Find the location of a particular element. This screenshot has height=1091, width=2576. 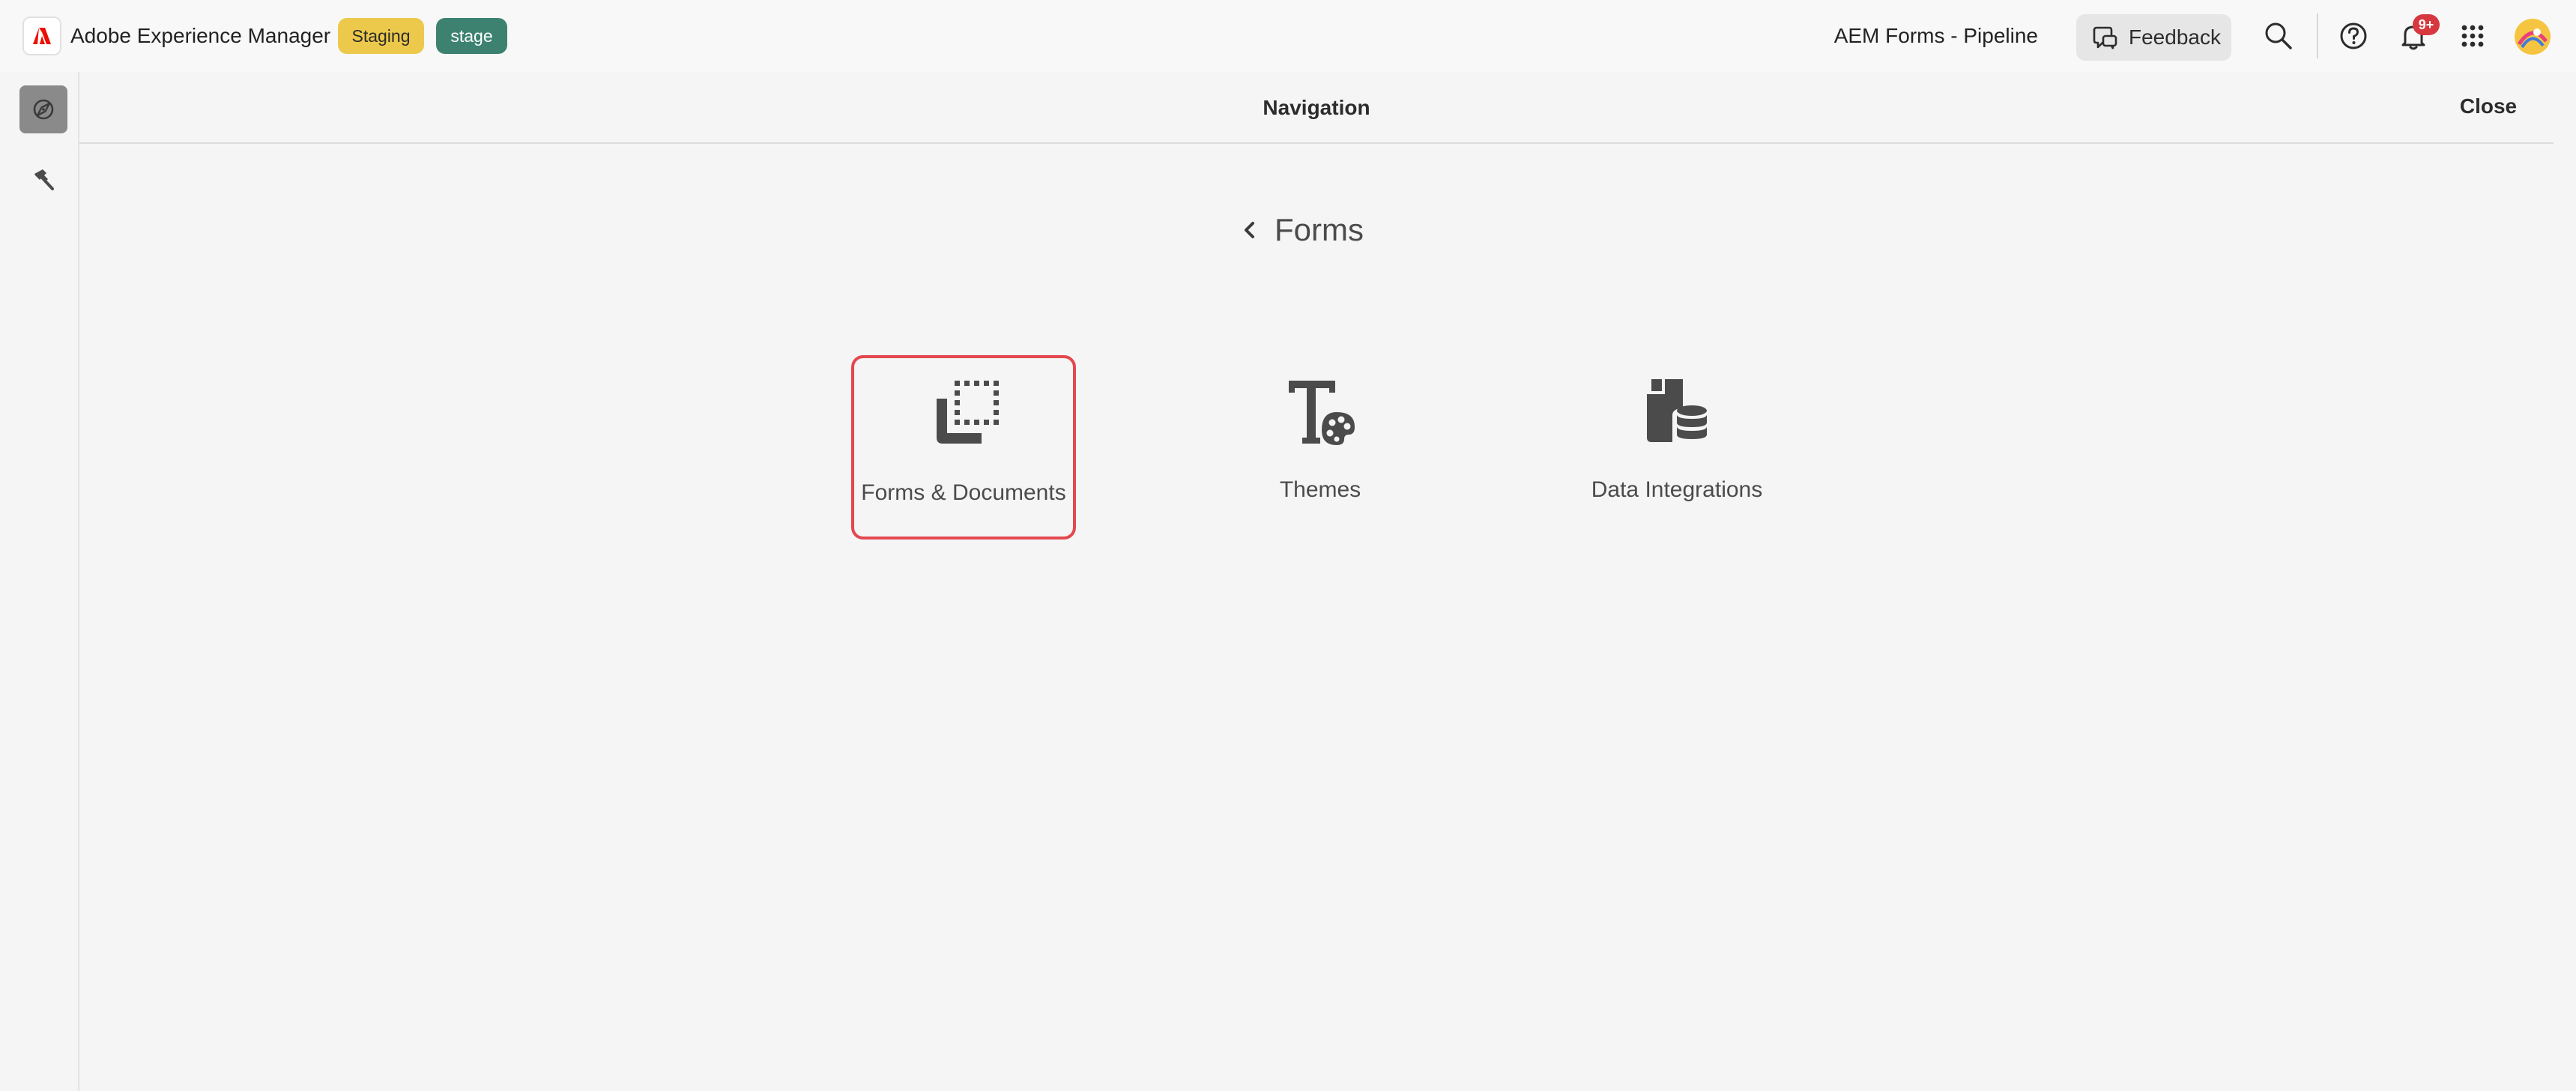

notification-count-badge: 9+ is located at coordinates (2426, 24).